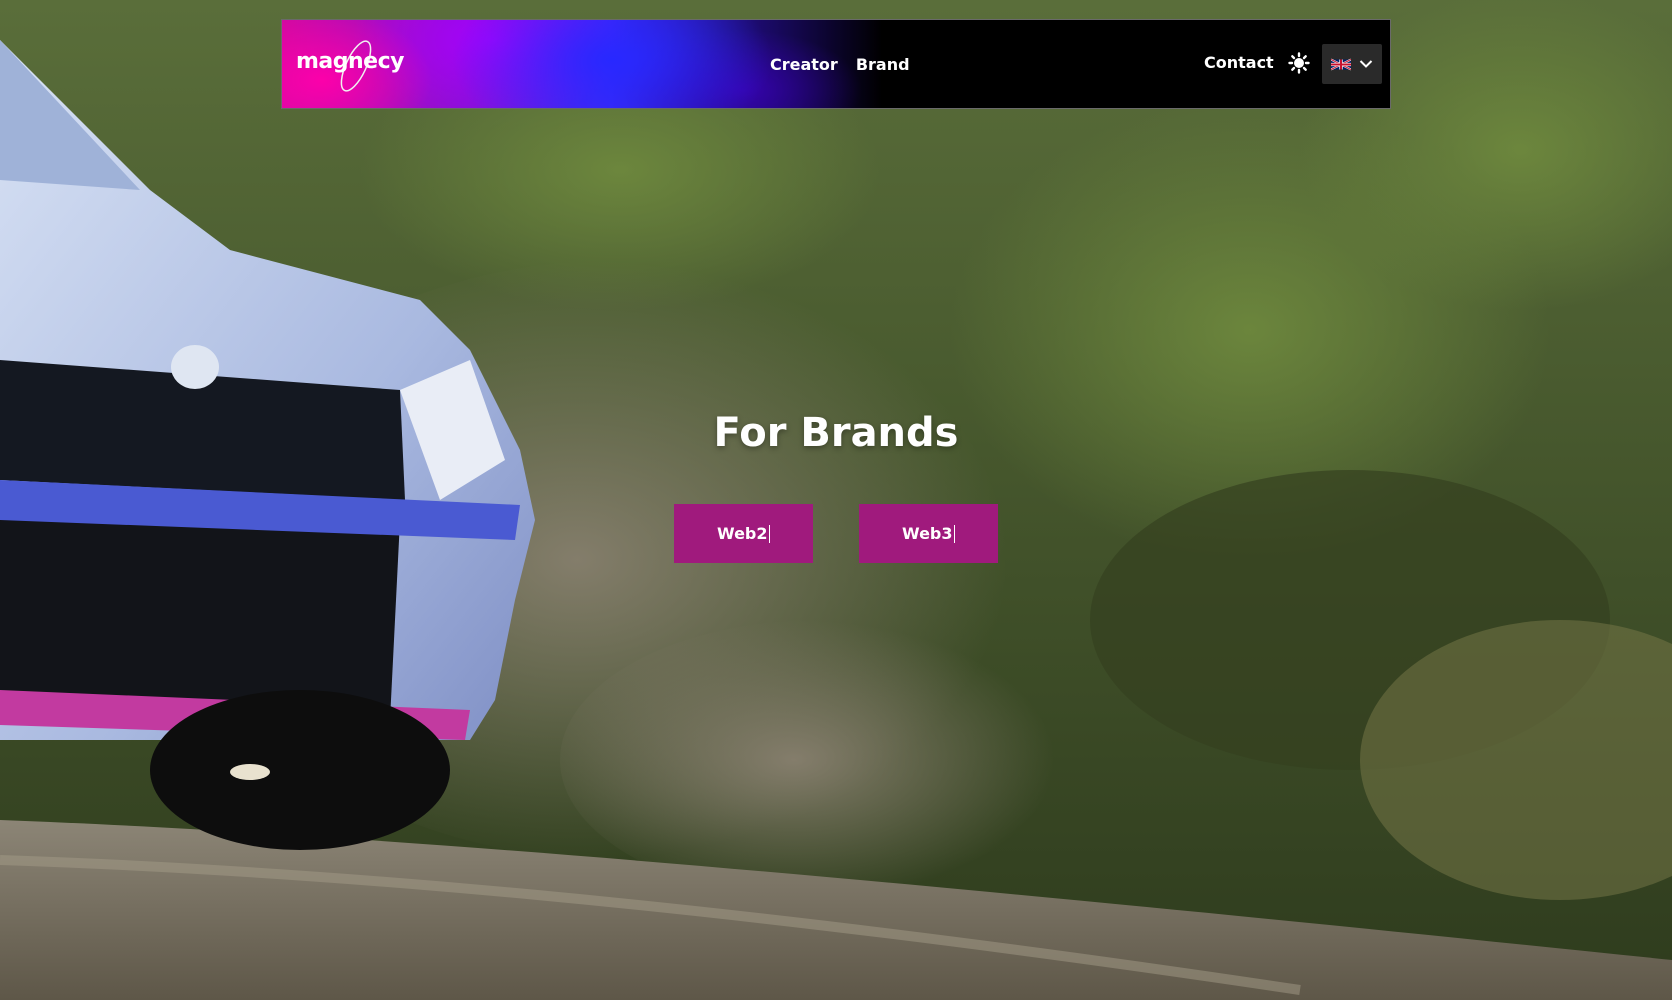 This screenshot has height=1000, width=1672. I want to click on hero-title: For Brands, so click(836, 433).